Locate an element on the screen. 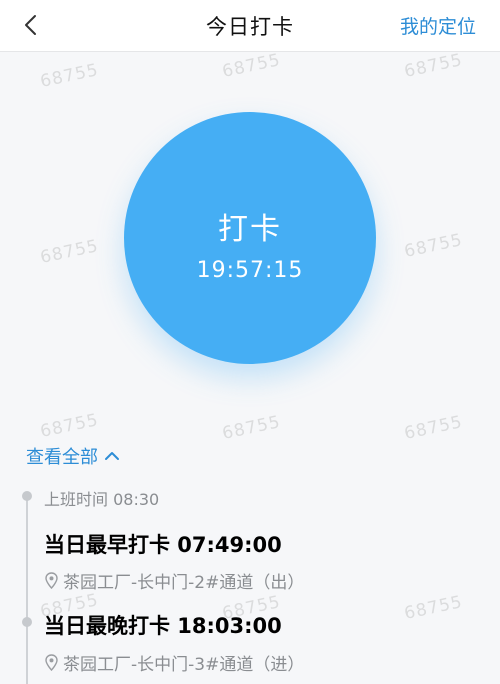 The height and width of the screenshot is (684, 500). location-text: 茶园工厂-长中门-2#通道（出） is located at coordinates (184, 583).